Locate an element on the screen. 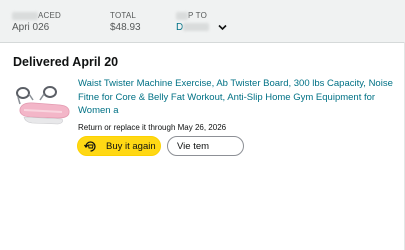 Image resolution: width=405 pixels, height=250 pixels. buy-it-again-button: Buy it again is located at coordinates (119, 146).